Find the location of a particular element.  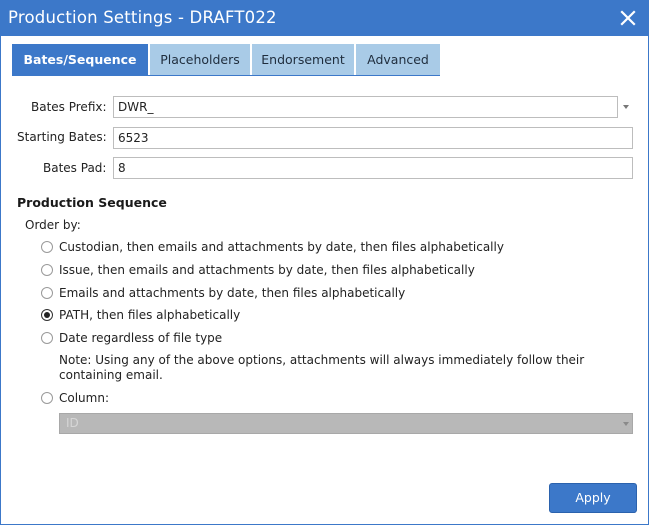

order-option-label: PATH, then files alphabetically is located at coordinates (150, 315).